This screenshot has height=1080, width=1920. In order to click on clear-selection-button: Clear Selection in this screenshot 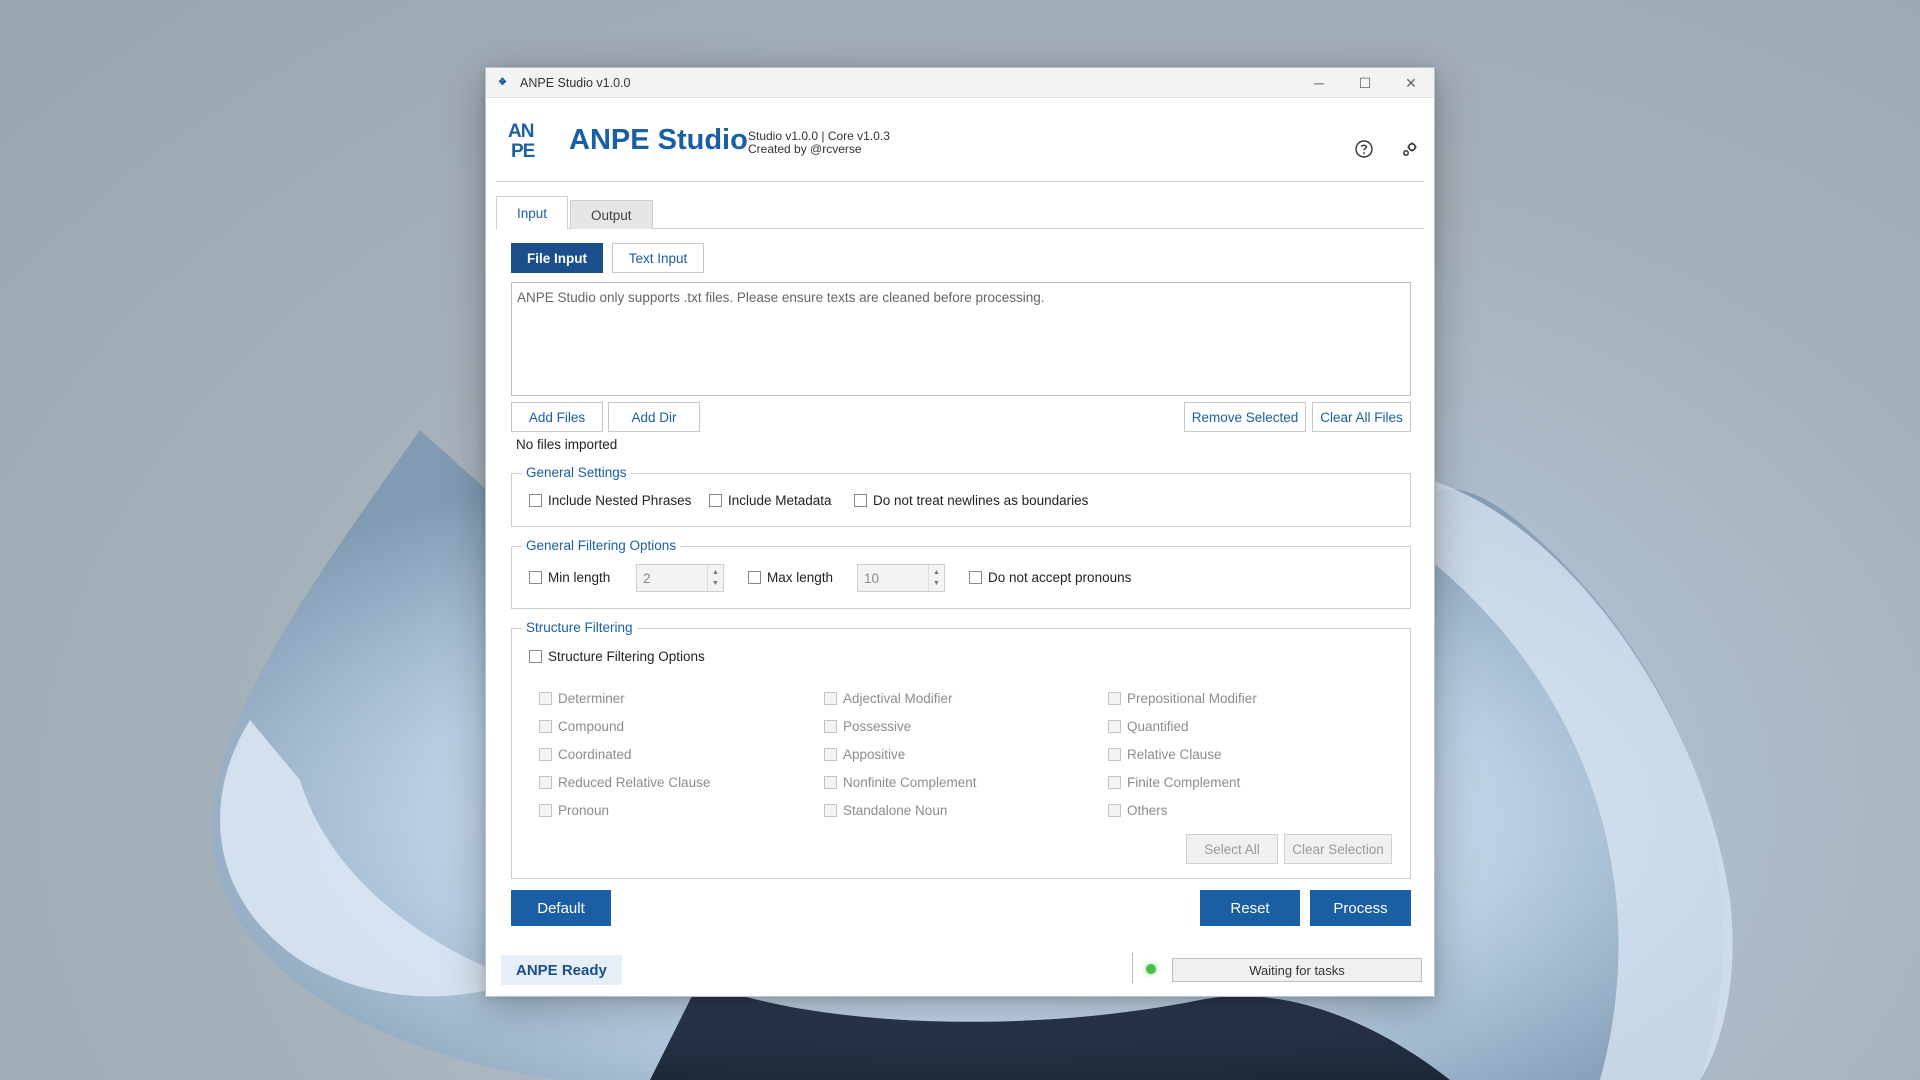, I will do `click(1338, 849)`.